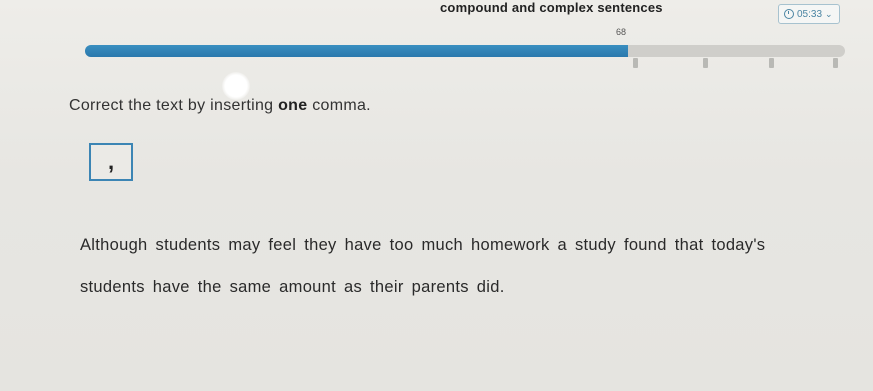  Describe the element at coordinates (307, 287) in the screenshot. I see `sentence-word: amount` at that location.